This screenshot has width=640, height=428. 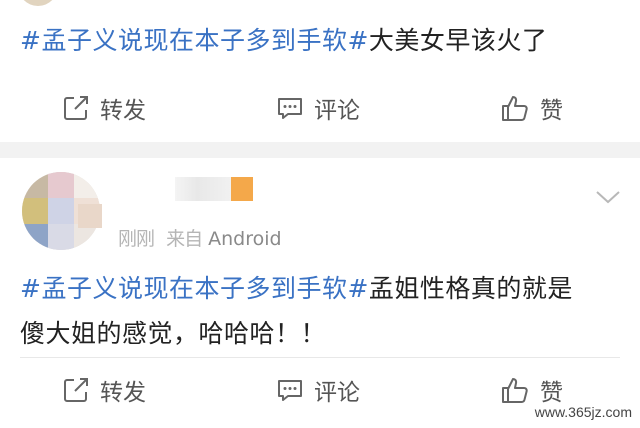 I want to click on post-meta: 刚刚 来自 Android, so click(x=200, y=237).